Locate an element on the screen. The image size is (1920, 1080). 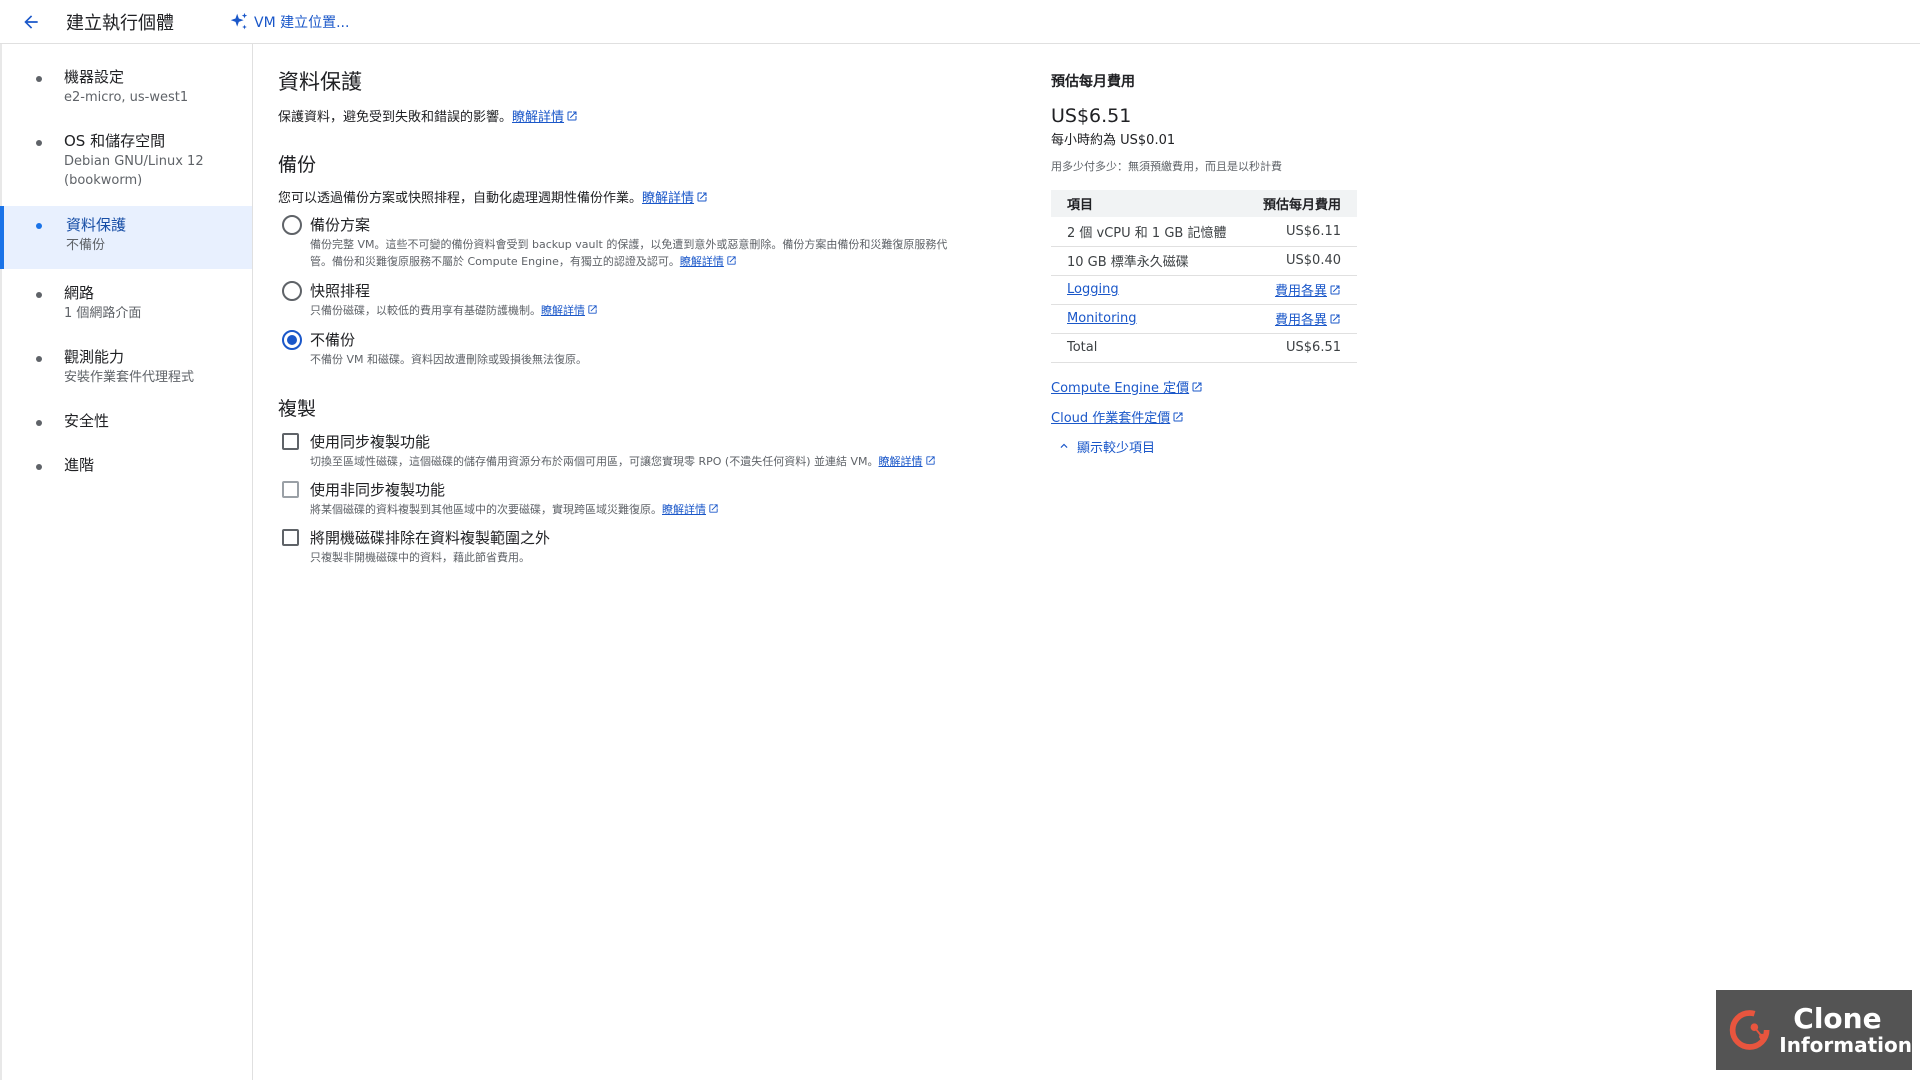
snapshot-schedule-option: 快照排程 只備份磁碟，以較低的費用享有基礎防護機制。瞭解詳情 is located at coordinates (648, 299).